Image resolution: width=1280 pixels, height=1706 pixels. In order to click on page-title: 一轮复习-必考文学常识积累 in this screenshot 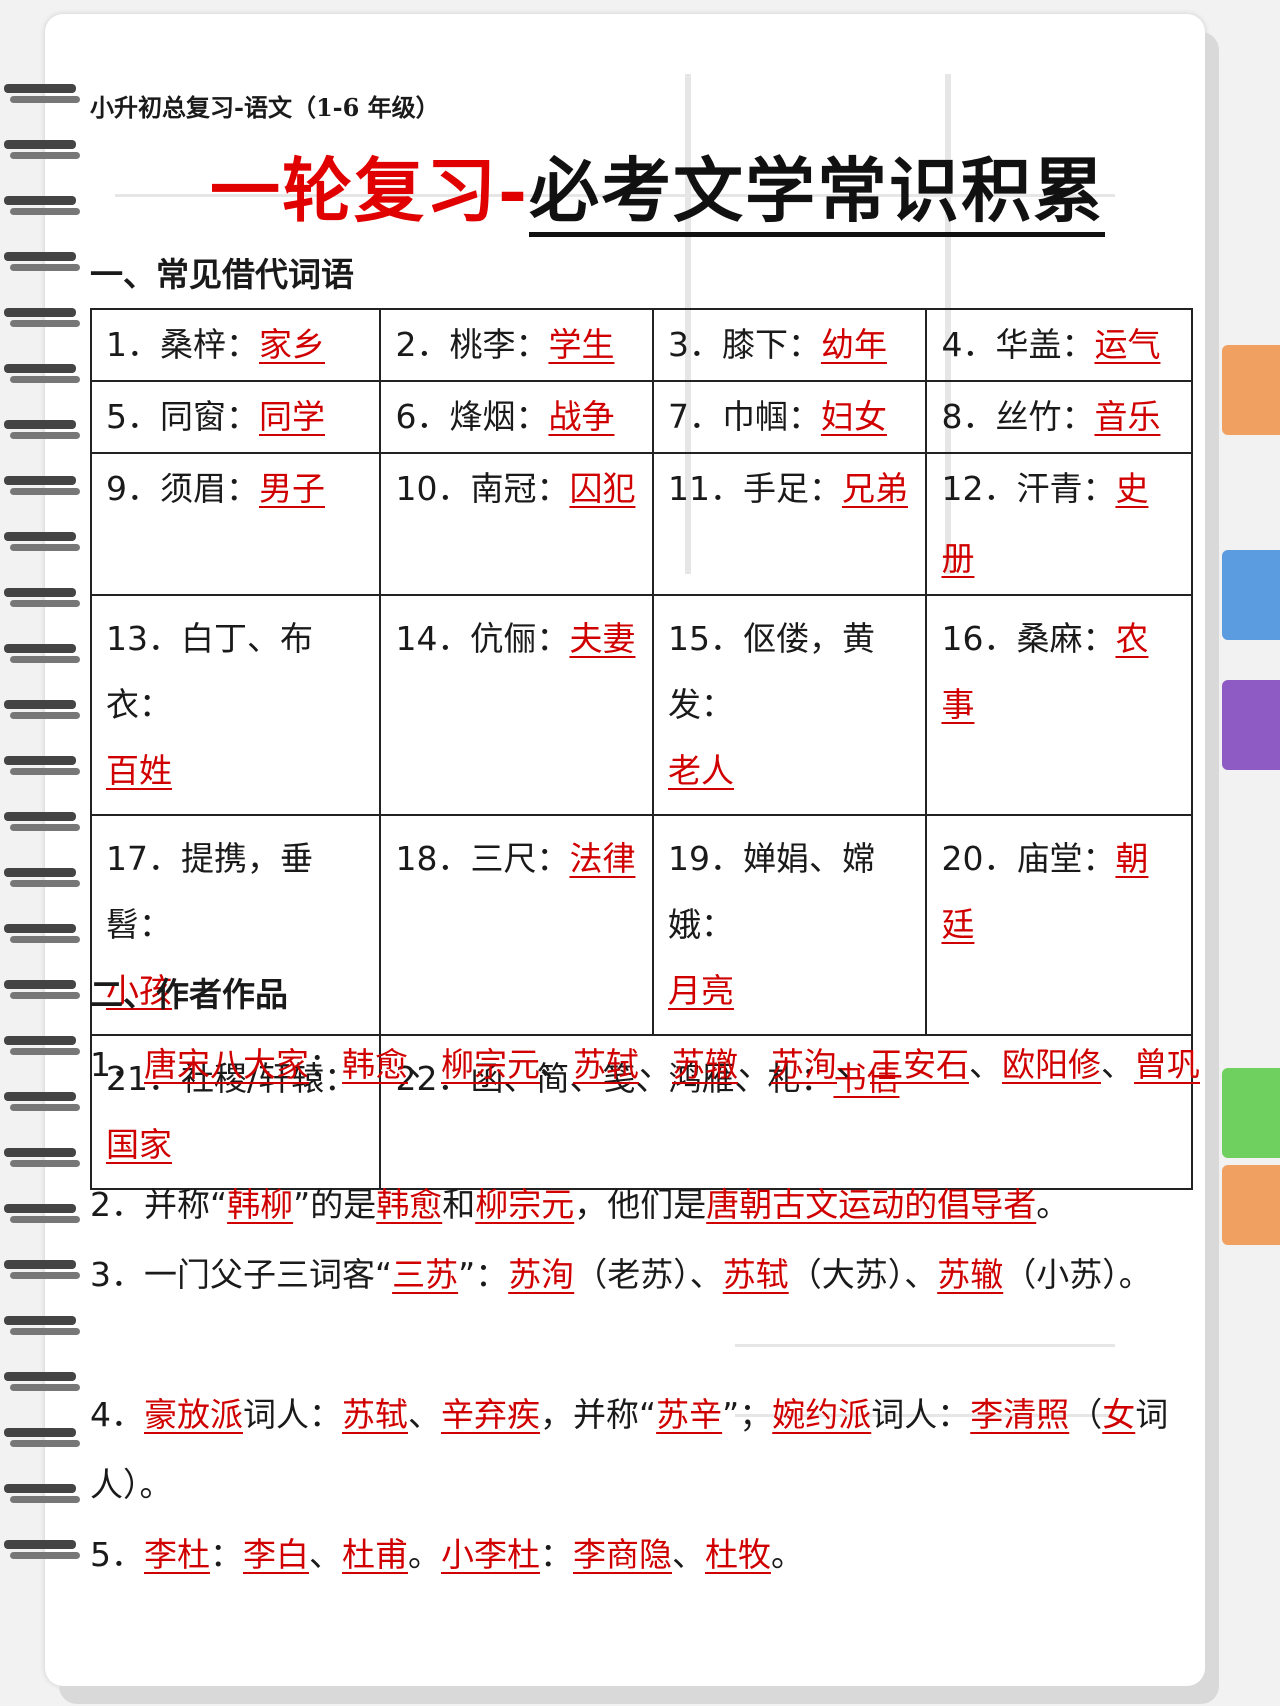, I will do `click(658, 186)`.